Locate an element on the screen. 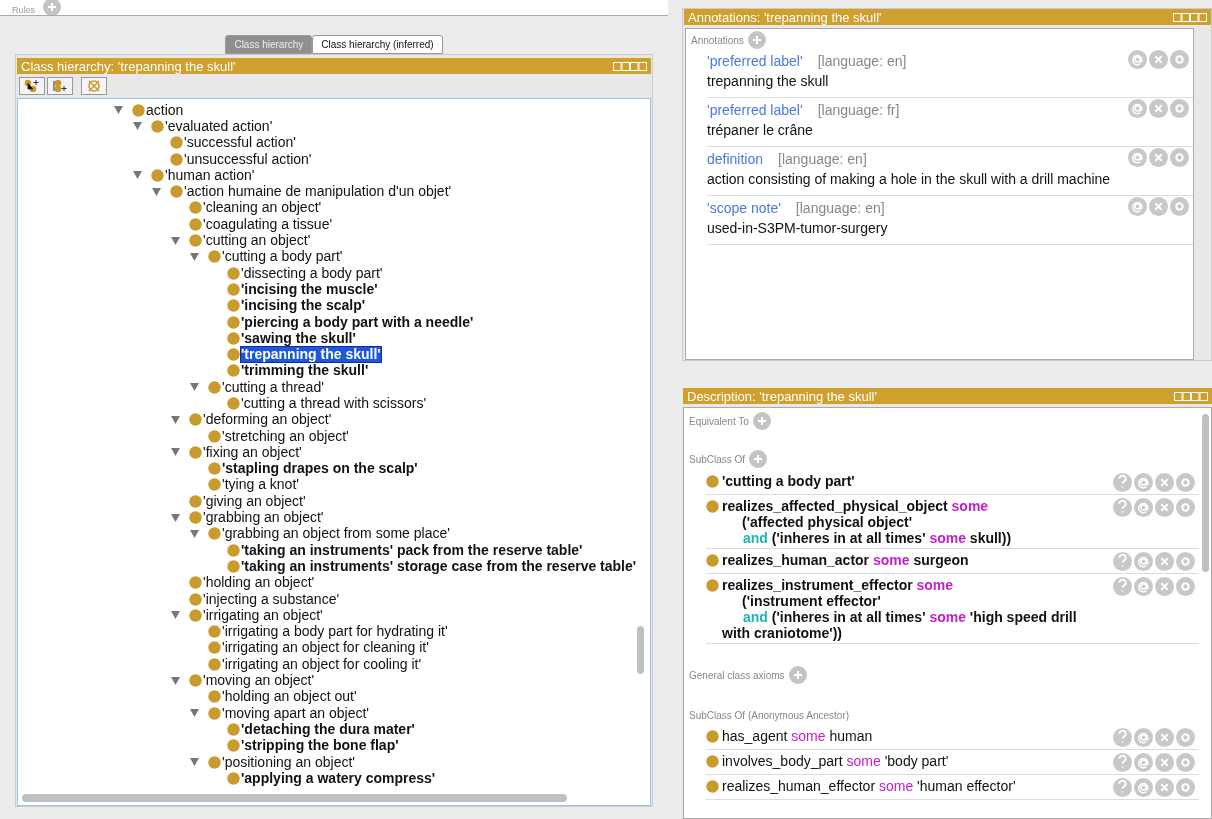 This screenshot has height=819, width=1212. tree-item: 'detaching the dura mater' is located at coordinates (328, 729).